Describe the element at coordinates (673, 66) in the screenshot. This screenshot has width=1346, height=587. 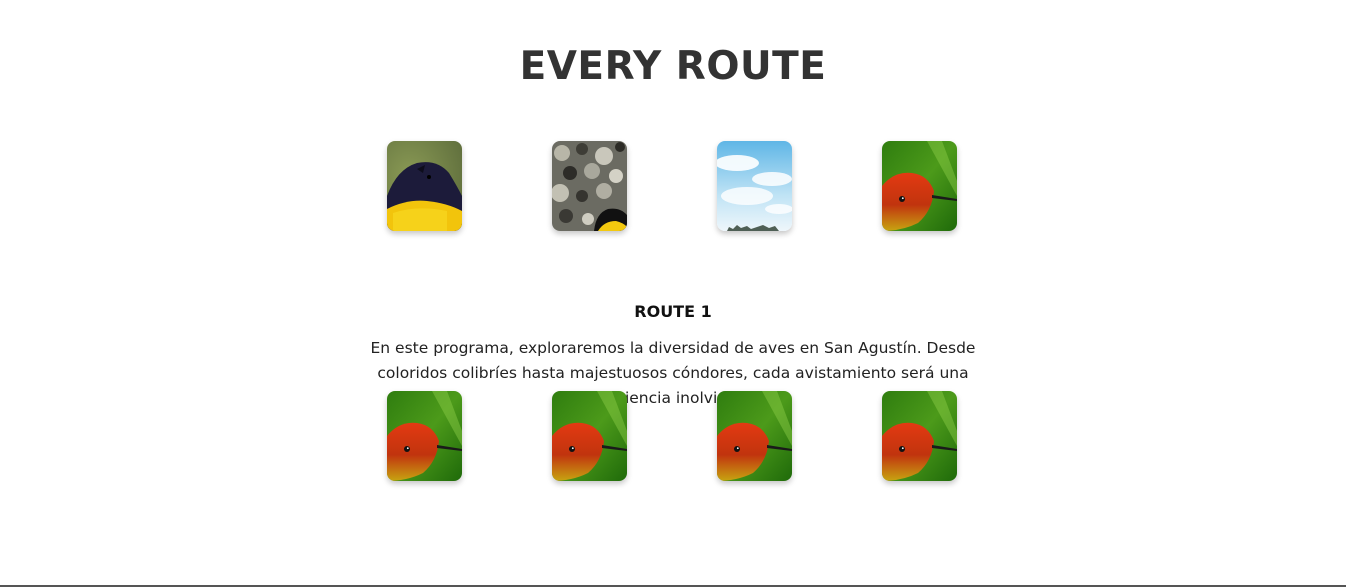
I see `page-title: EVERY ROUTE` at that location.